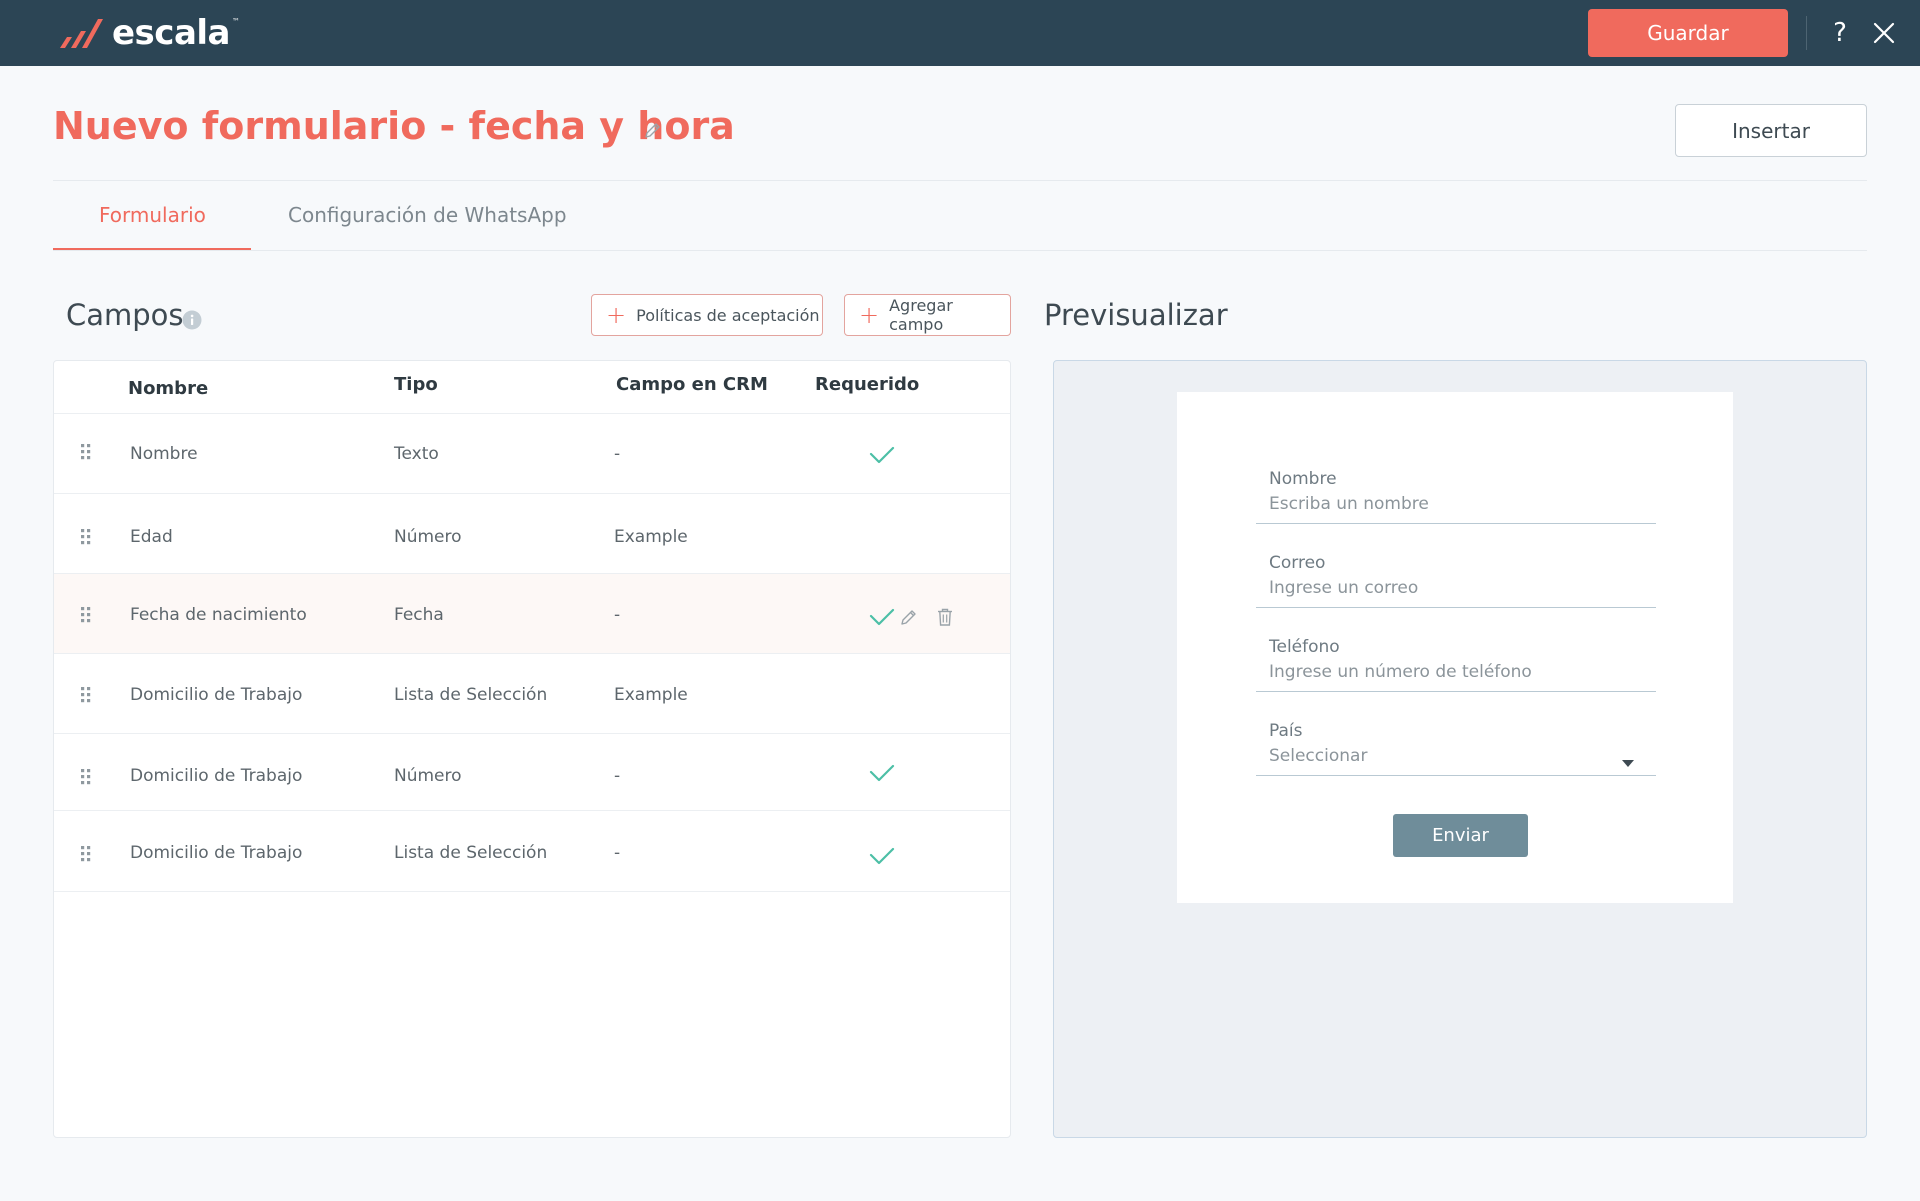 The height and width of the screenshot is (1201, 1920). I want to click on topbar-divider, so click(1806, 33).